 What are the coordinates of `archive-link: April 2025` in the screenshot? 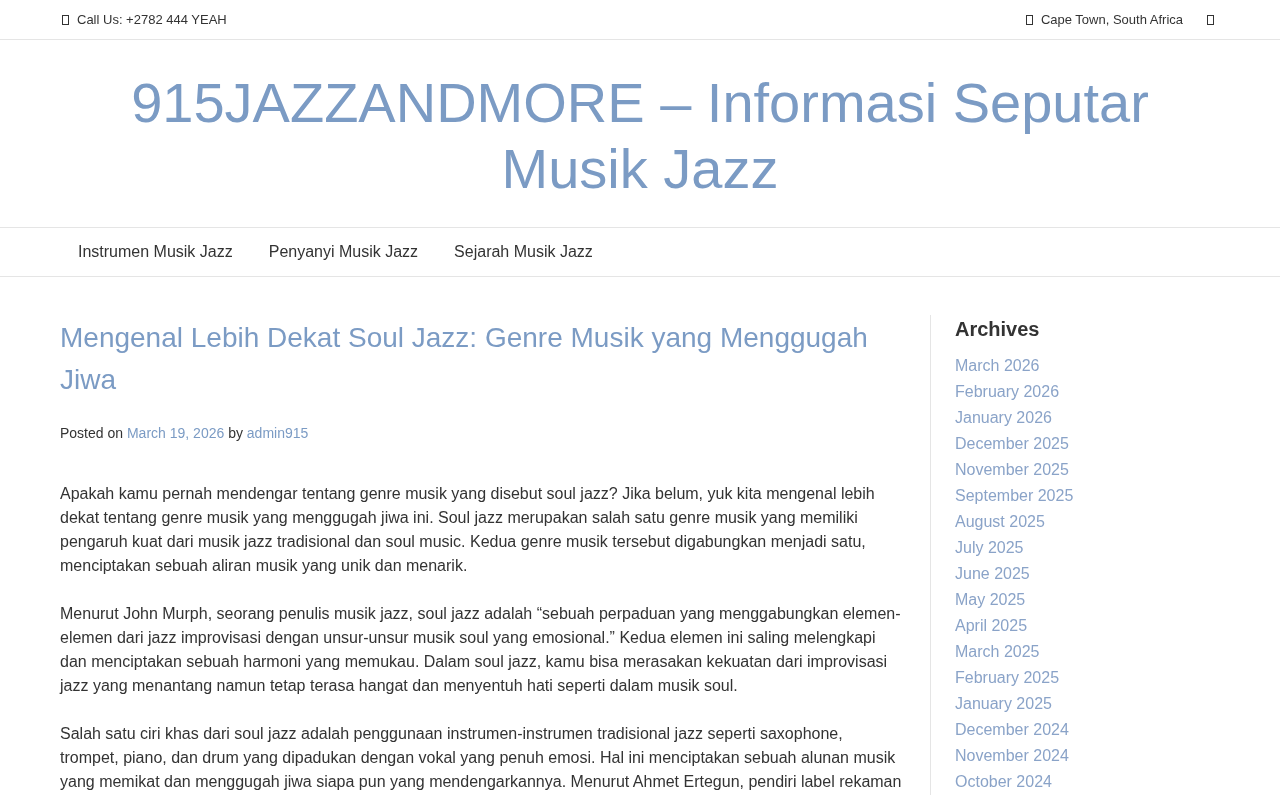 It's located at (991, 625).